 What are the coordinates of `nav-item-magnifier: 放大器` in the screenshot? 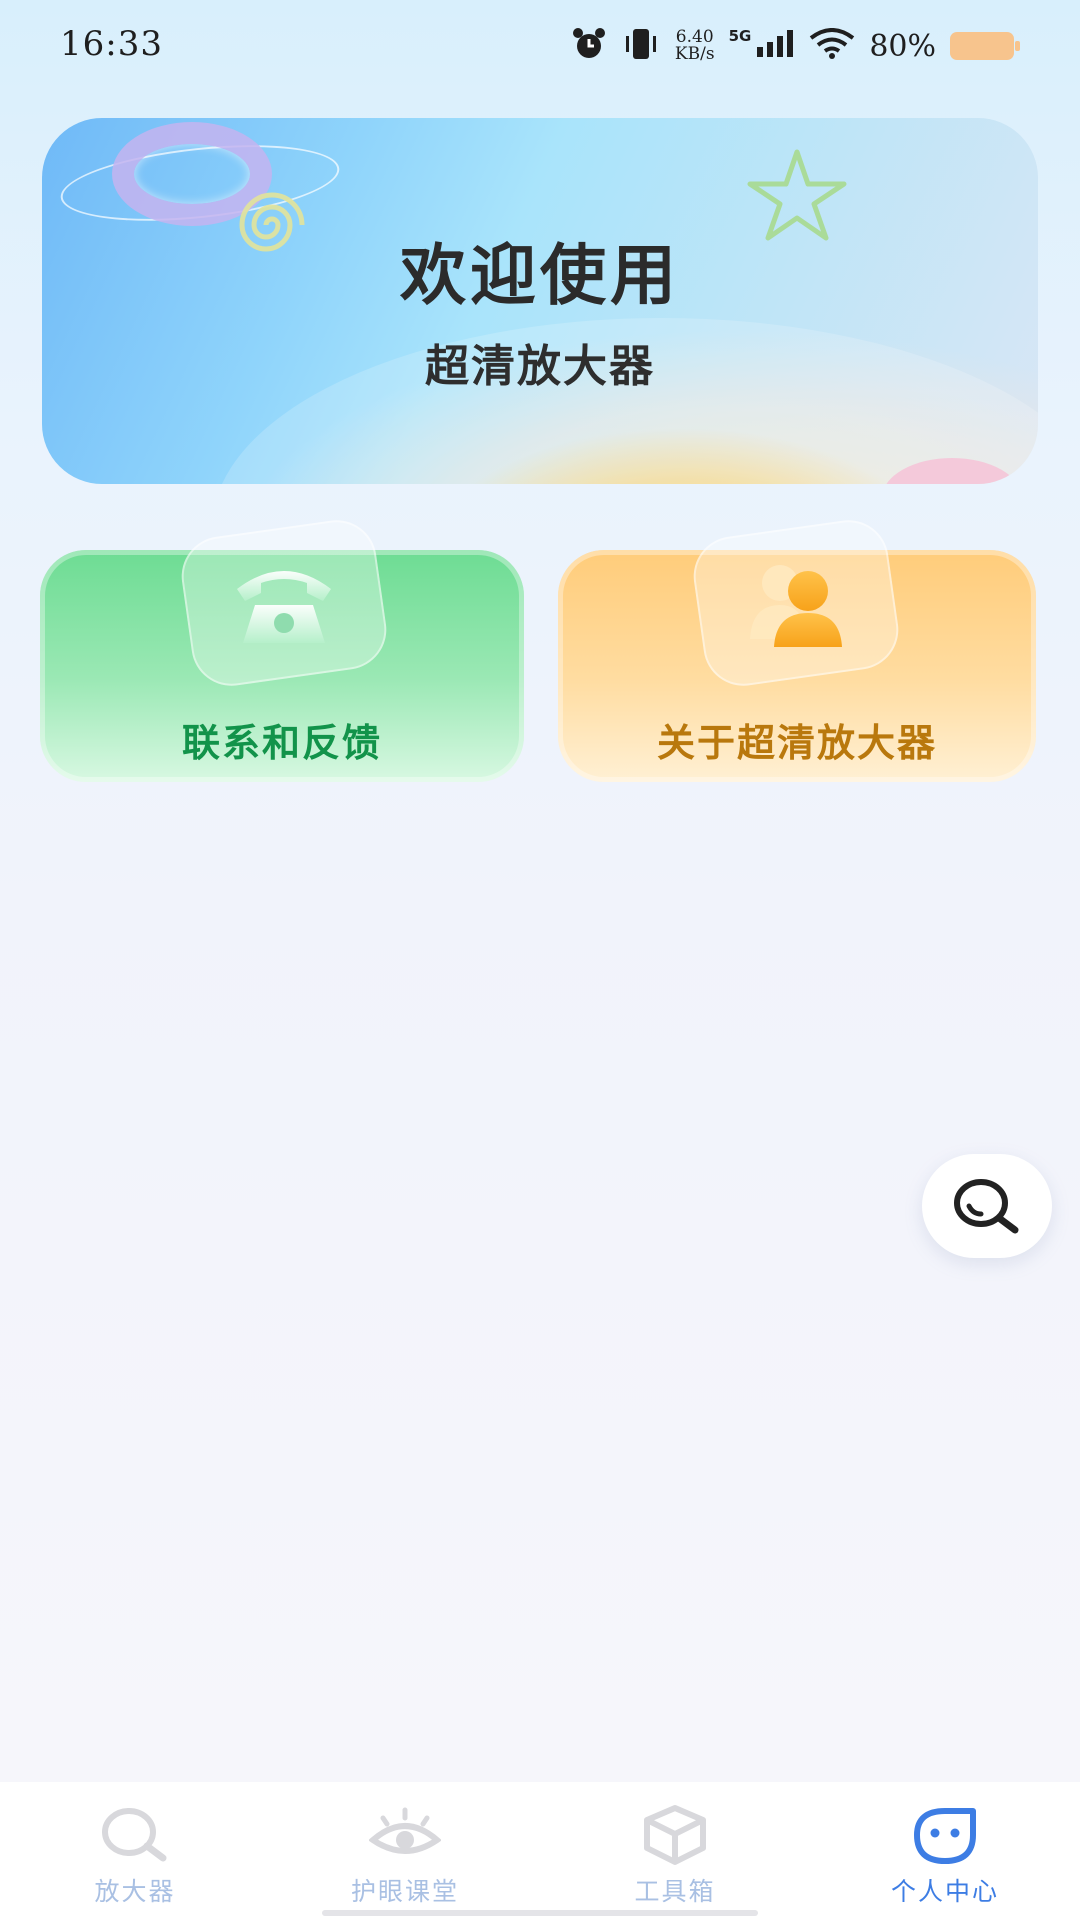 It's located at (135, 1851).